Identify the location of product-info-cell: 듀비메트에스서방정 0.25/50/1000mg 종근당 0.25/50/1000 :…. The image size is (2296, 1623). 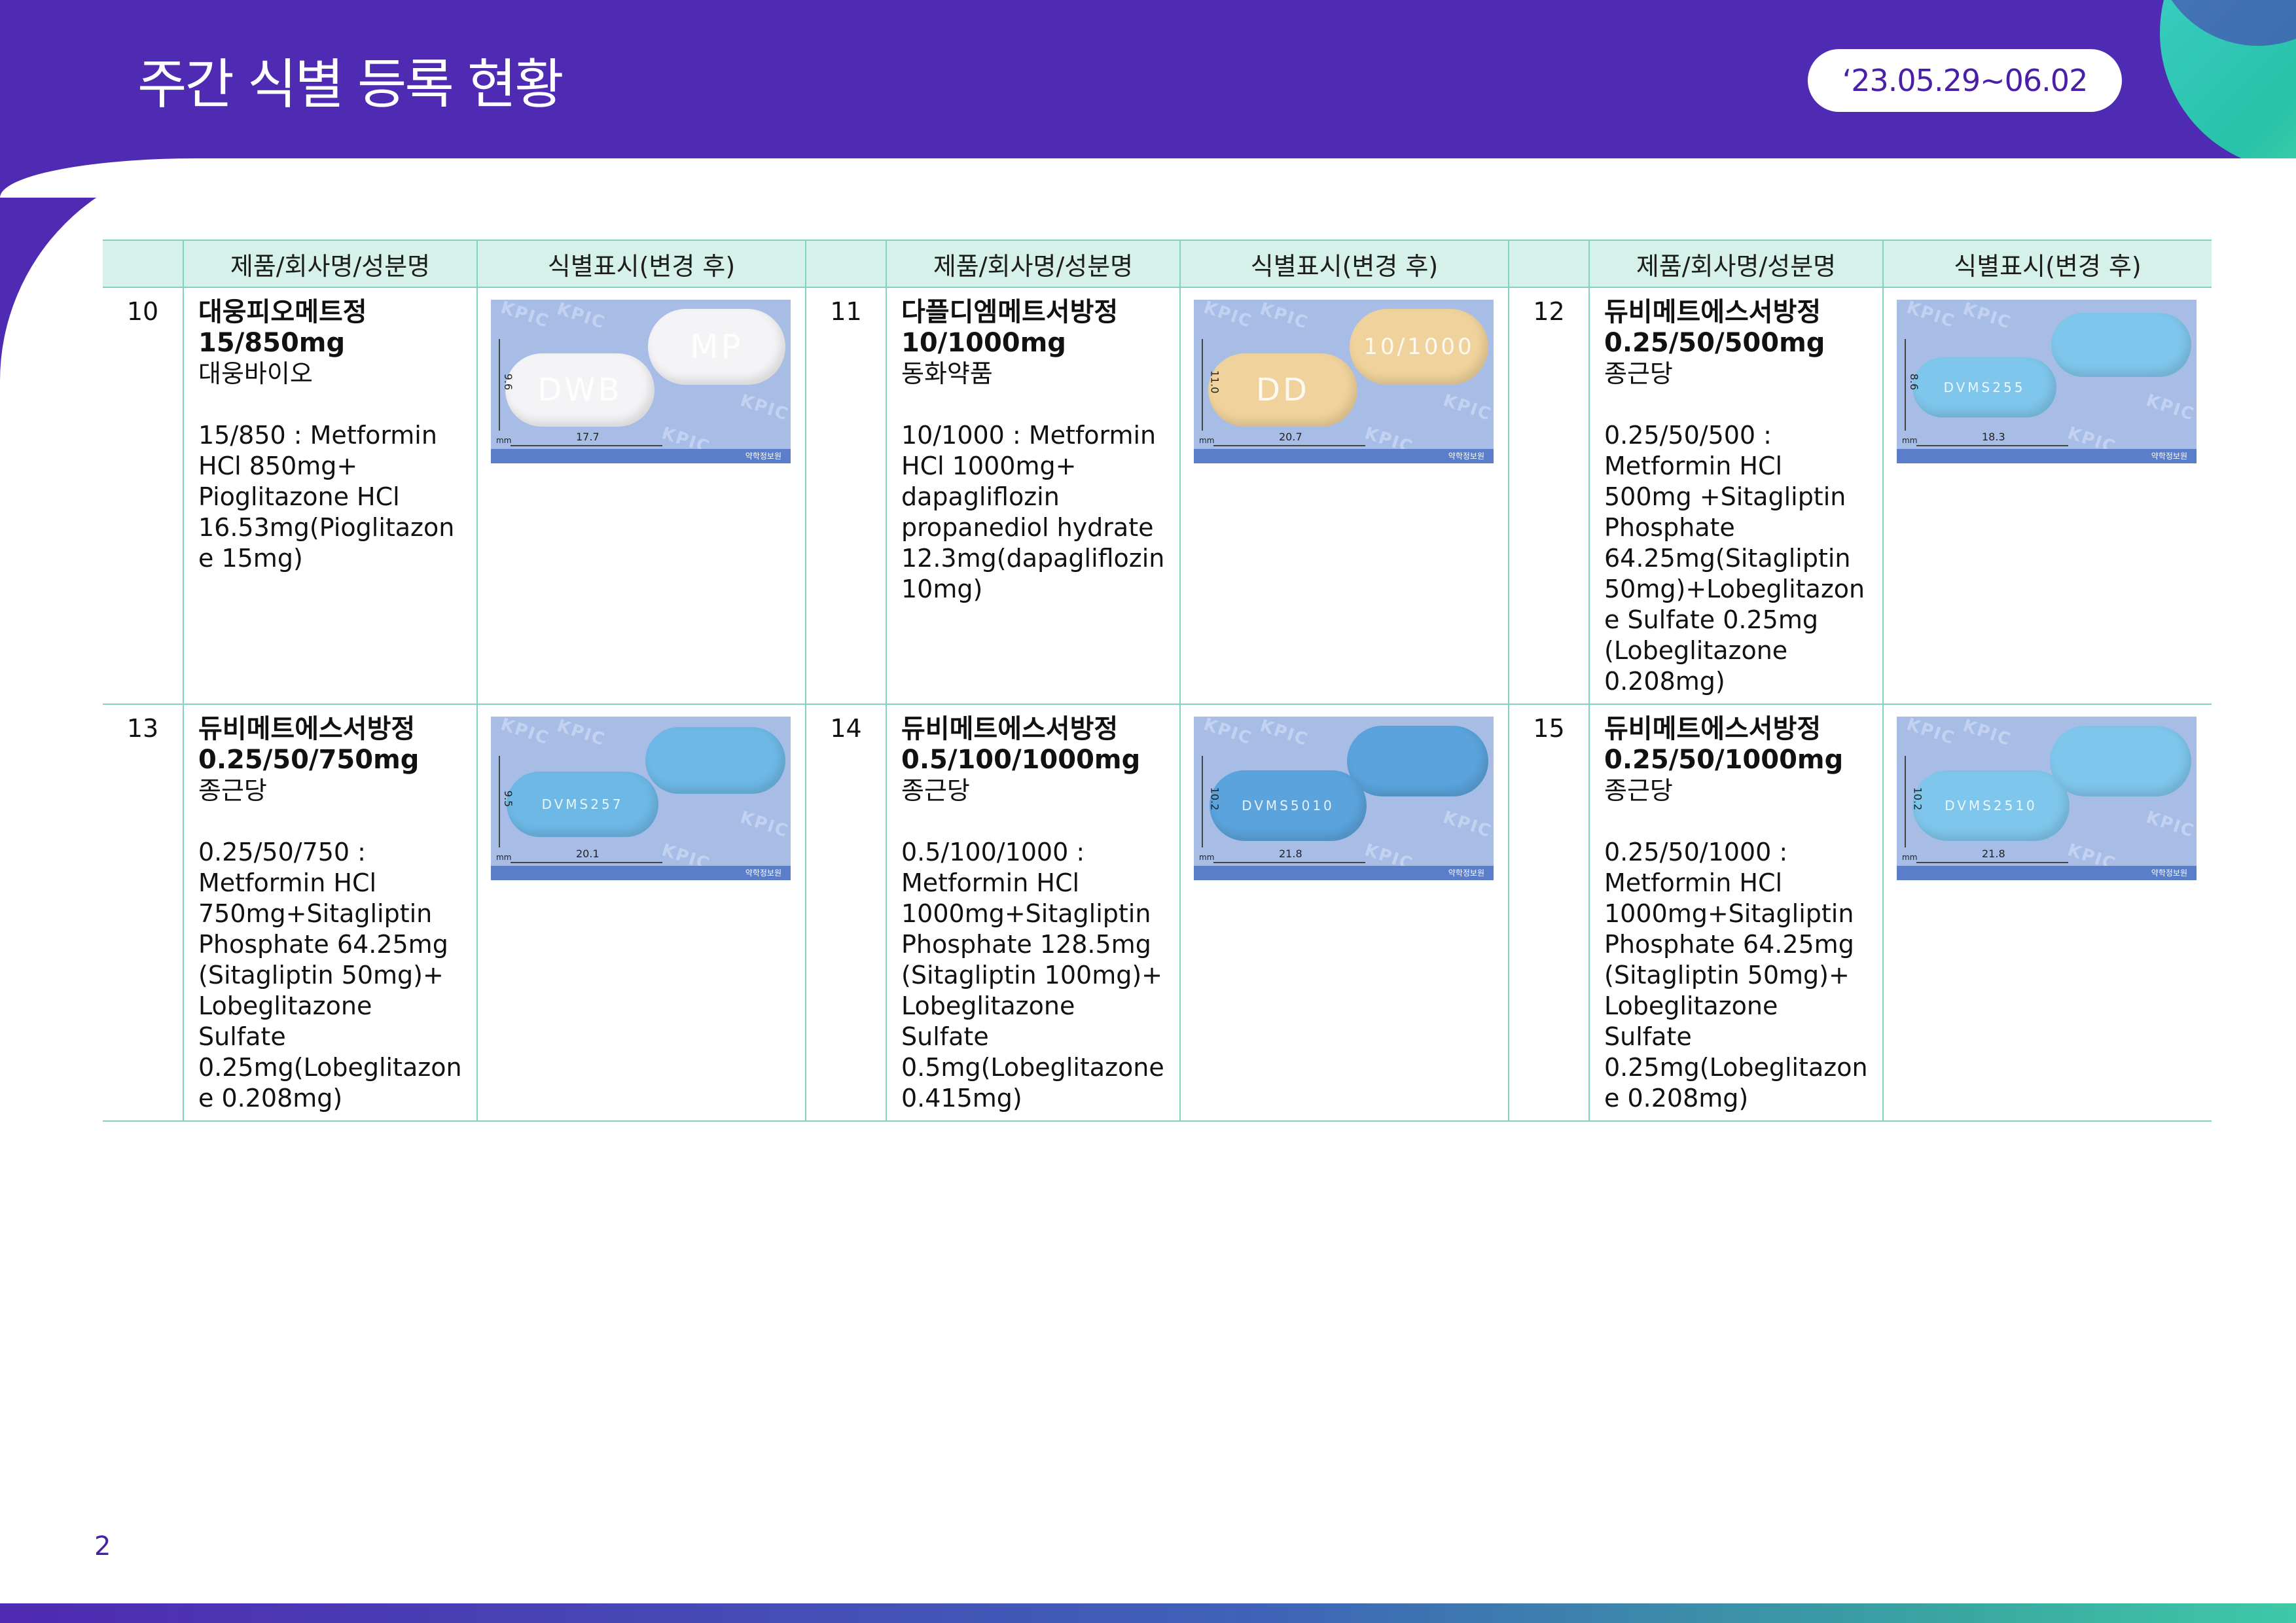
(1736, 913).